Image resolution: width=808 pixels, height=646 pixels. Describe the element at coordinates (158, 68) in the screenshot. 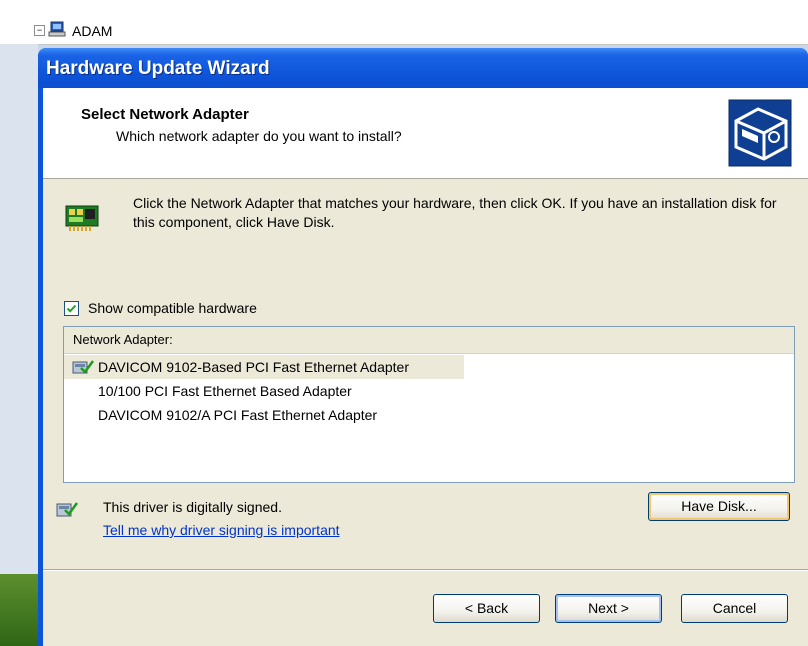

I see `window-title: Hardware Update Wizard` at that location.